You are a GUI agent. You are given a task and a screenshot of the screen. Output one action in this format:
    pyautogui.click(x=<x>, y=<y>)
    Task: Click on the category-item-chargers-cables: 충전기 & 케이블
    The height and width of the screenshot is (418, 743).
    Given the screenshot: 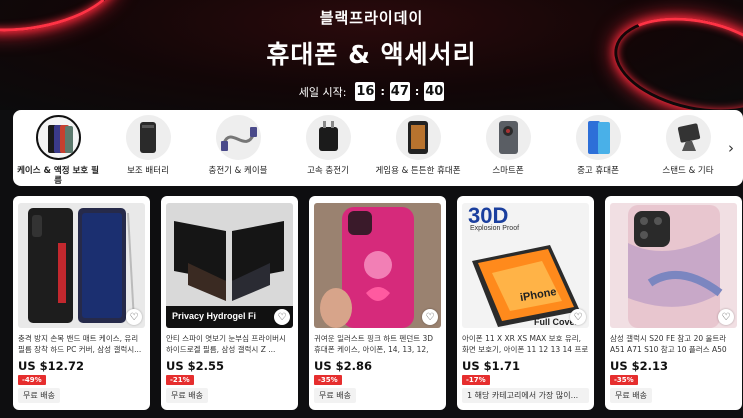 What is the action you would take?
    pyautogui.click(x=238, y=143)
    